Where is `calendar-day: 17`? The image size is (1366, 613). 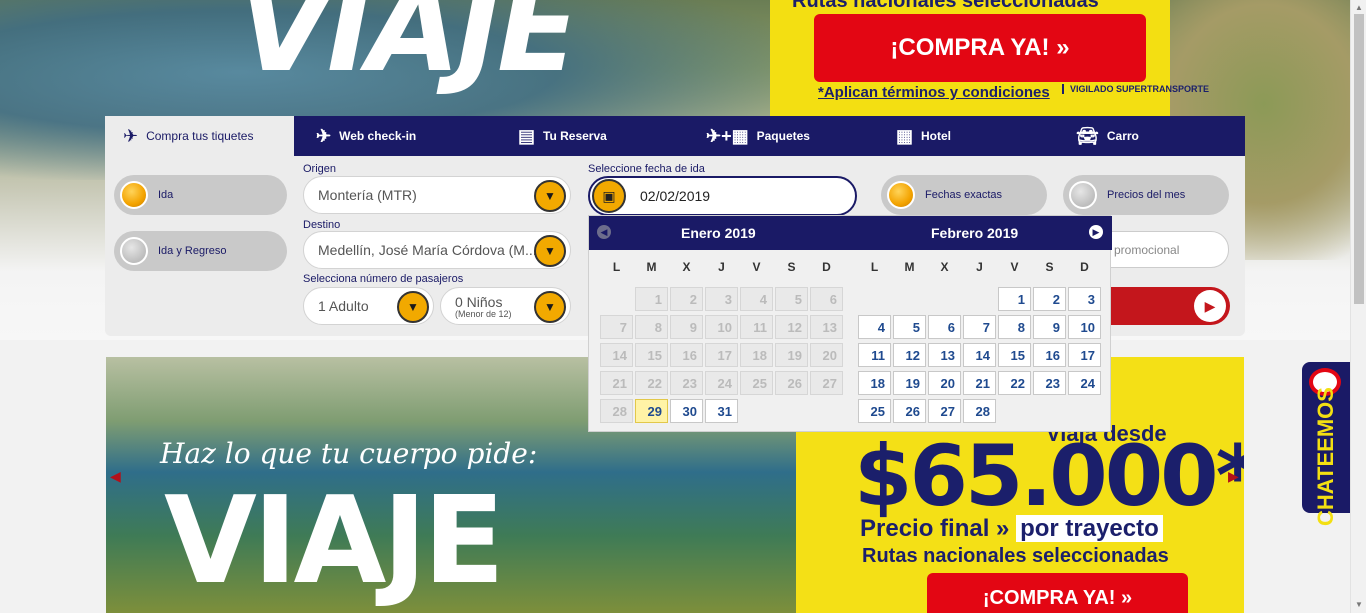 calendar-day: 17 is located at coordinates (1084, 355).